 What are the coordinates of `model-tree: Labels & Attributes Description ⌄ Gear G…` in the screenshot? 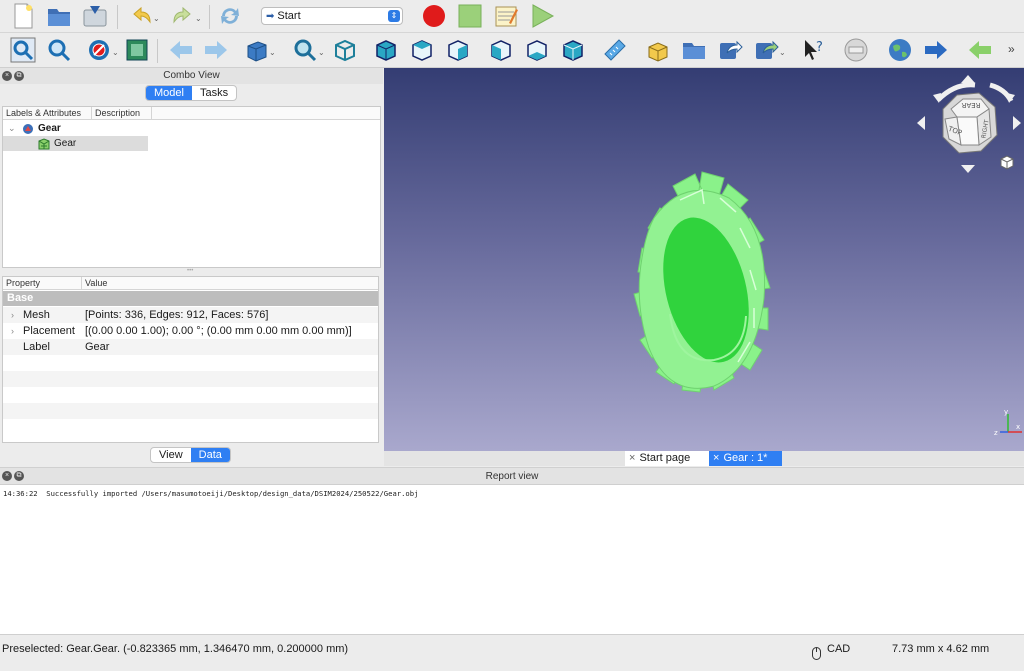 It's located at (191, 187).